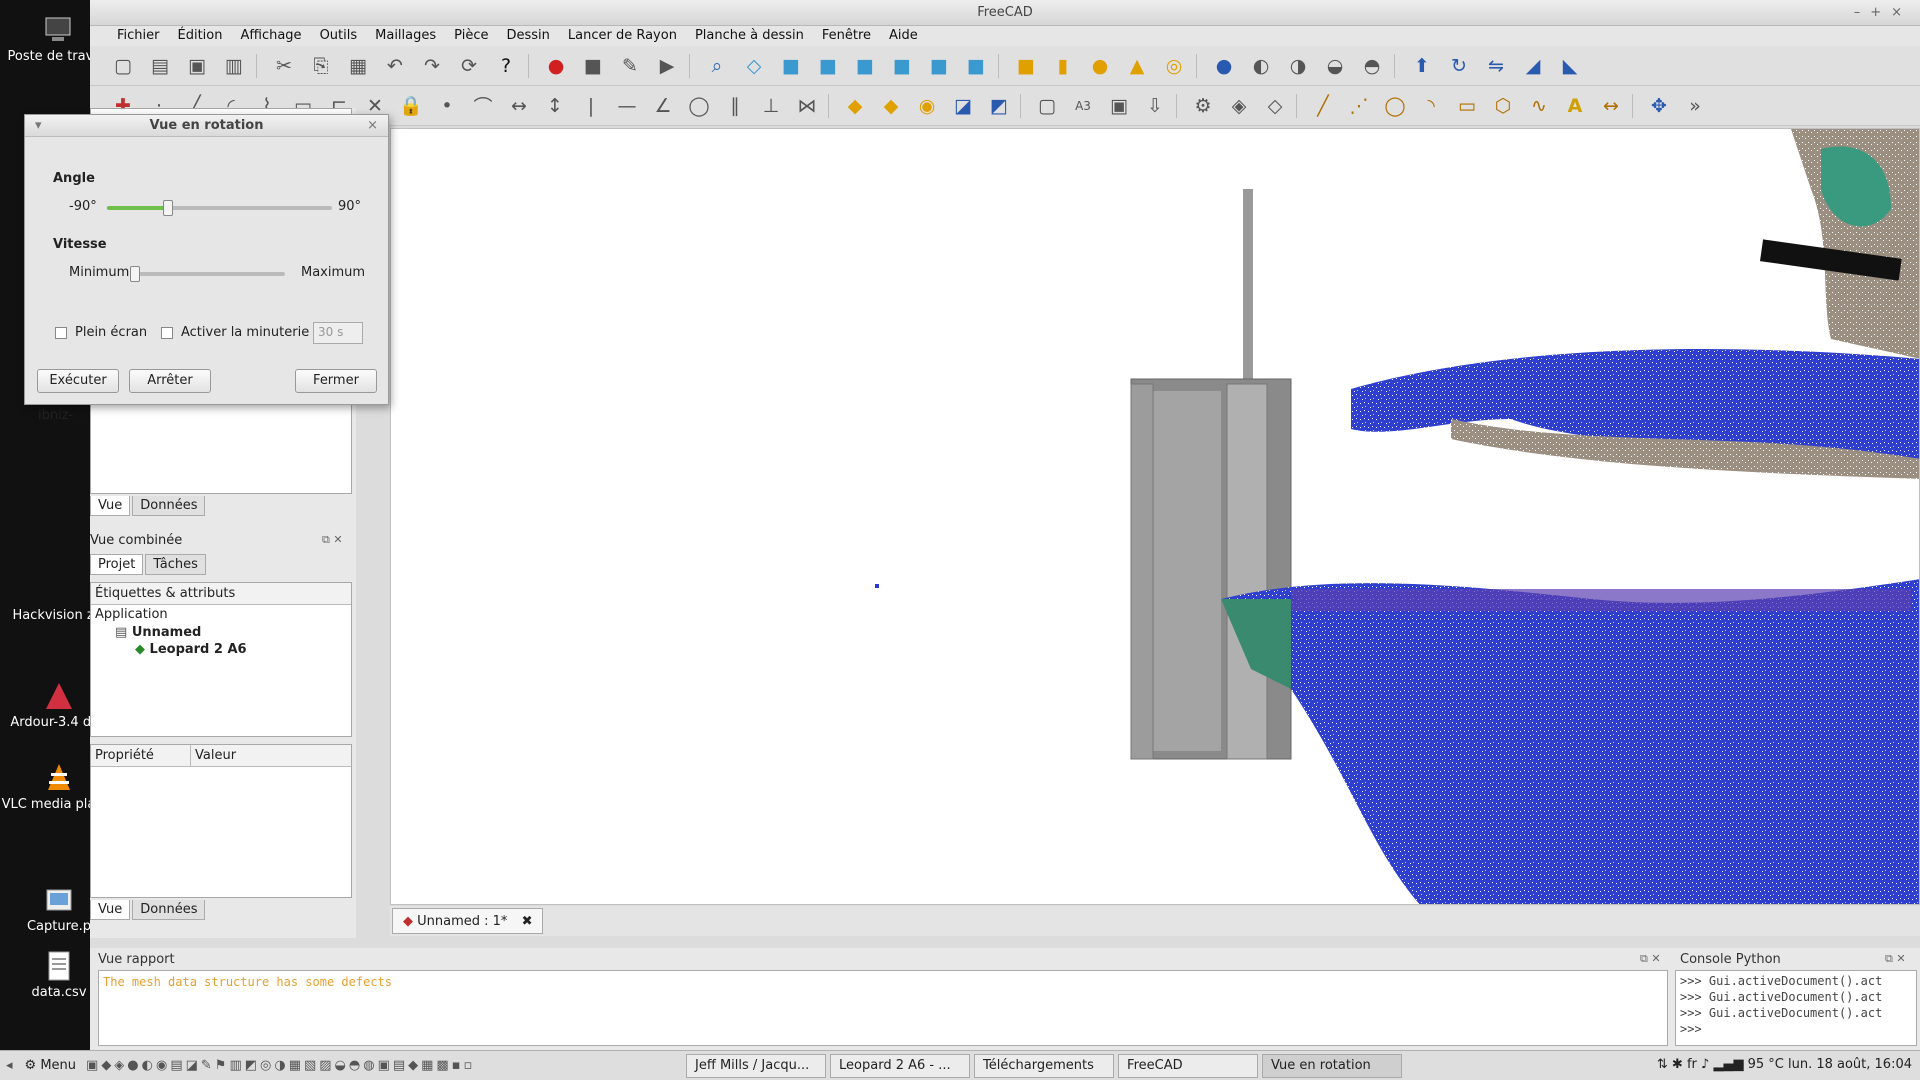 The width and height of the screenshot is (1920, 1080). I want to click on menu-maillages: Maillages, so click(405, 36).